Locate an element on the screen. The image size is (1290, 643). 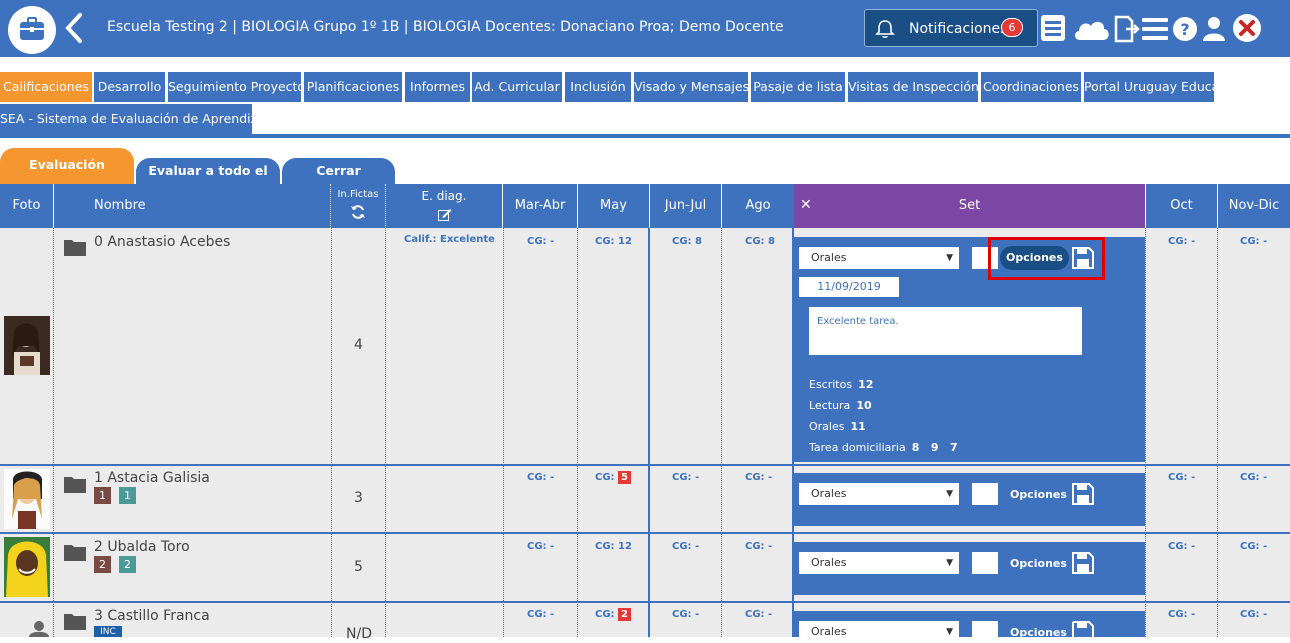
row-divider is located at coordinates (645, 465).